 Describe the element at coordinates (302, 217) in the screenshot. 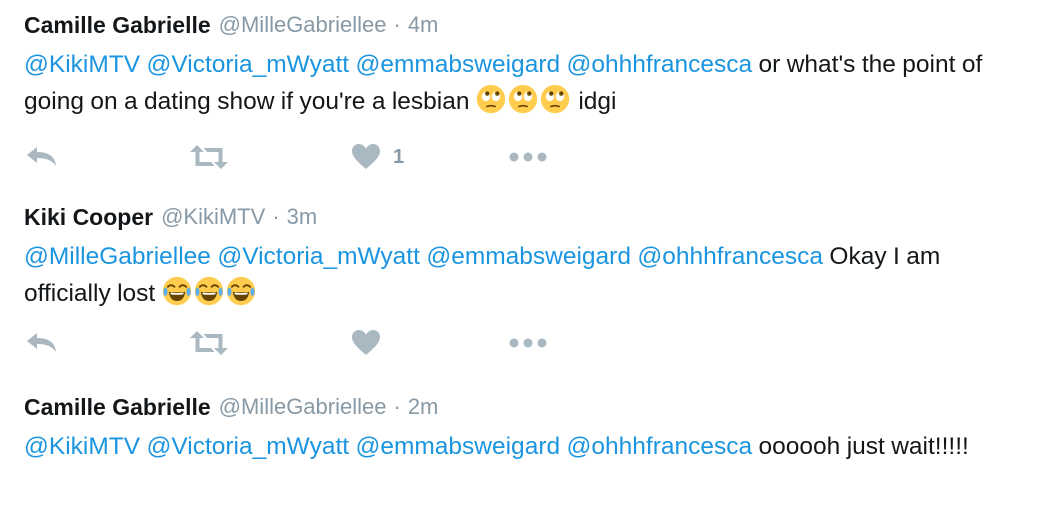

I see `timestamp: 3m` at that location.